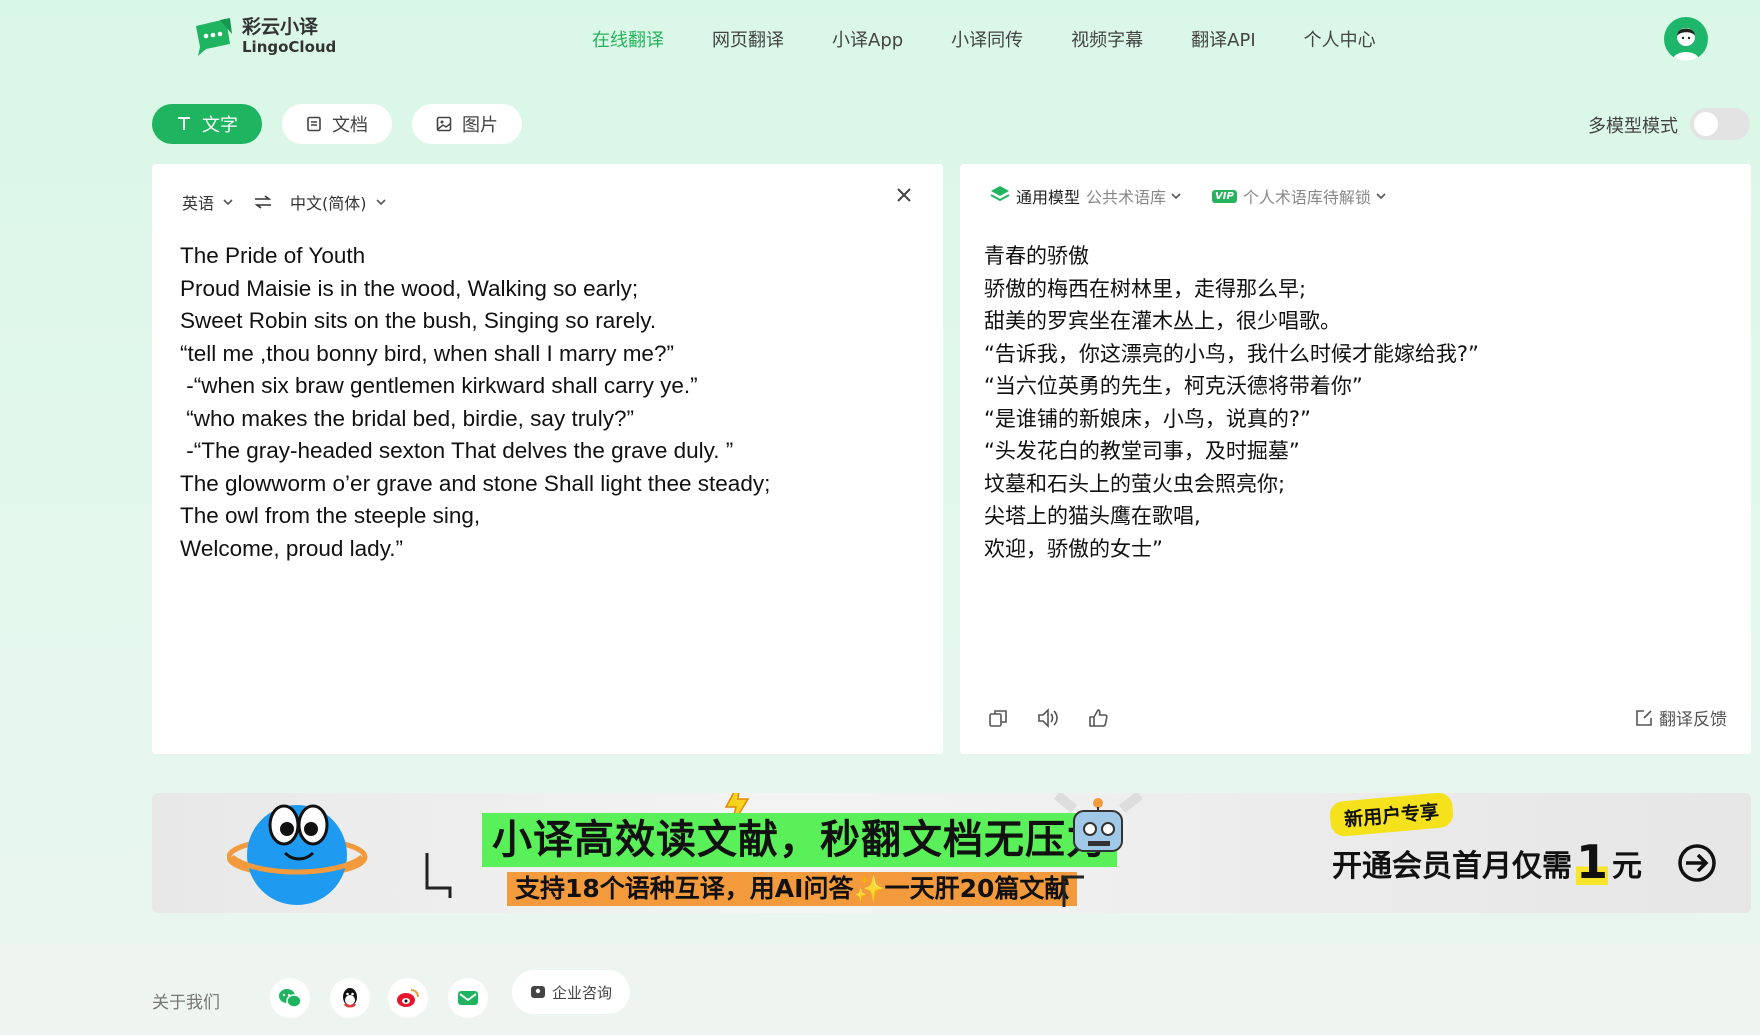 This screenshot has height=1035, width=1760. Describe the element at coordinates (220, 125) in the screenshot. I see `tab-text-label: 文字` at that location.